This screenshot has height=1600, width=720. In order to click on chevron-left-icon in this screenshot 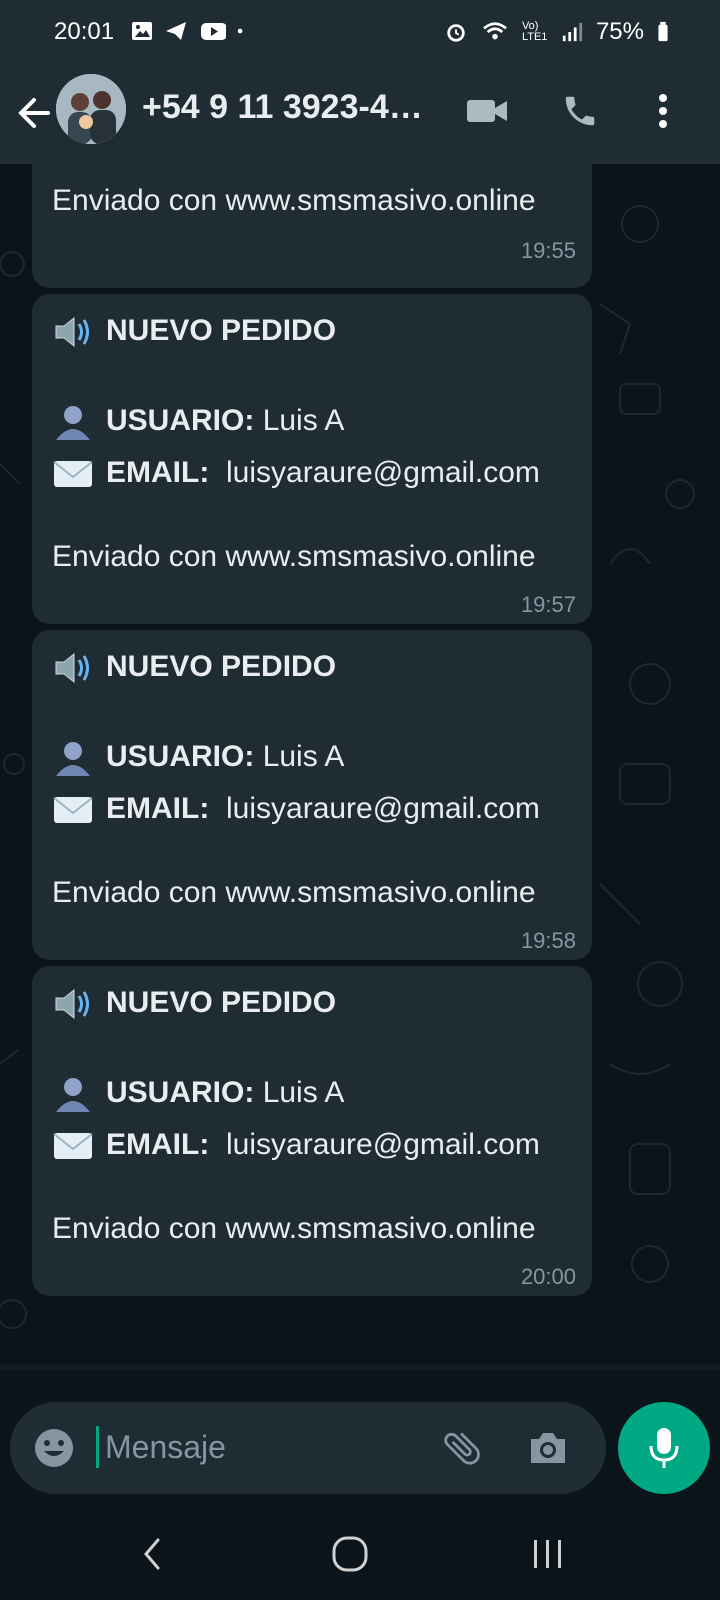, I will do `click(152, 1554)`.